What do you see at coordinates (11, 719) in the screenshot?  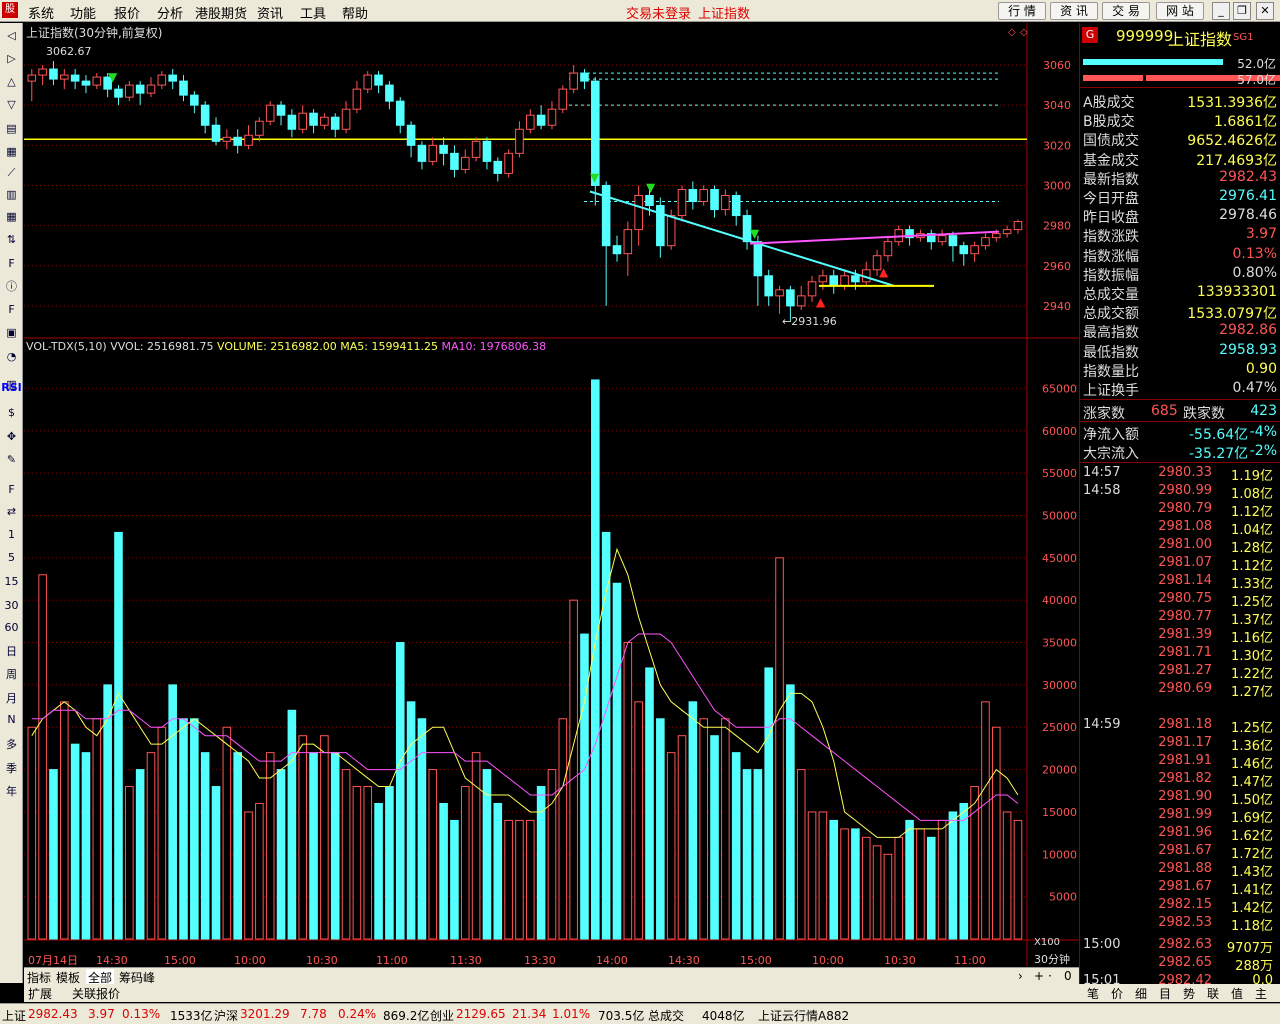 I see `period-9: N` at bounding box center [11, 719].